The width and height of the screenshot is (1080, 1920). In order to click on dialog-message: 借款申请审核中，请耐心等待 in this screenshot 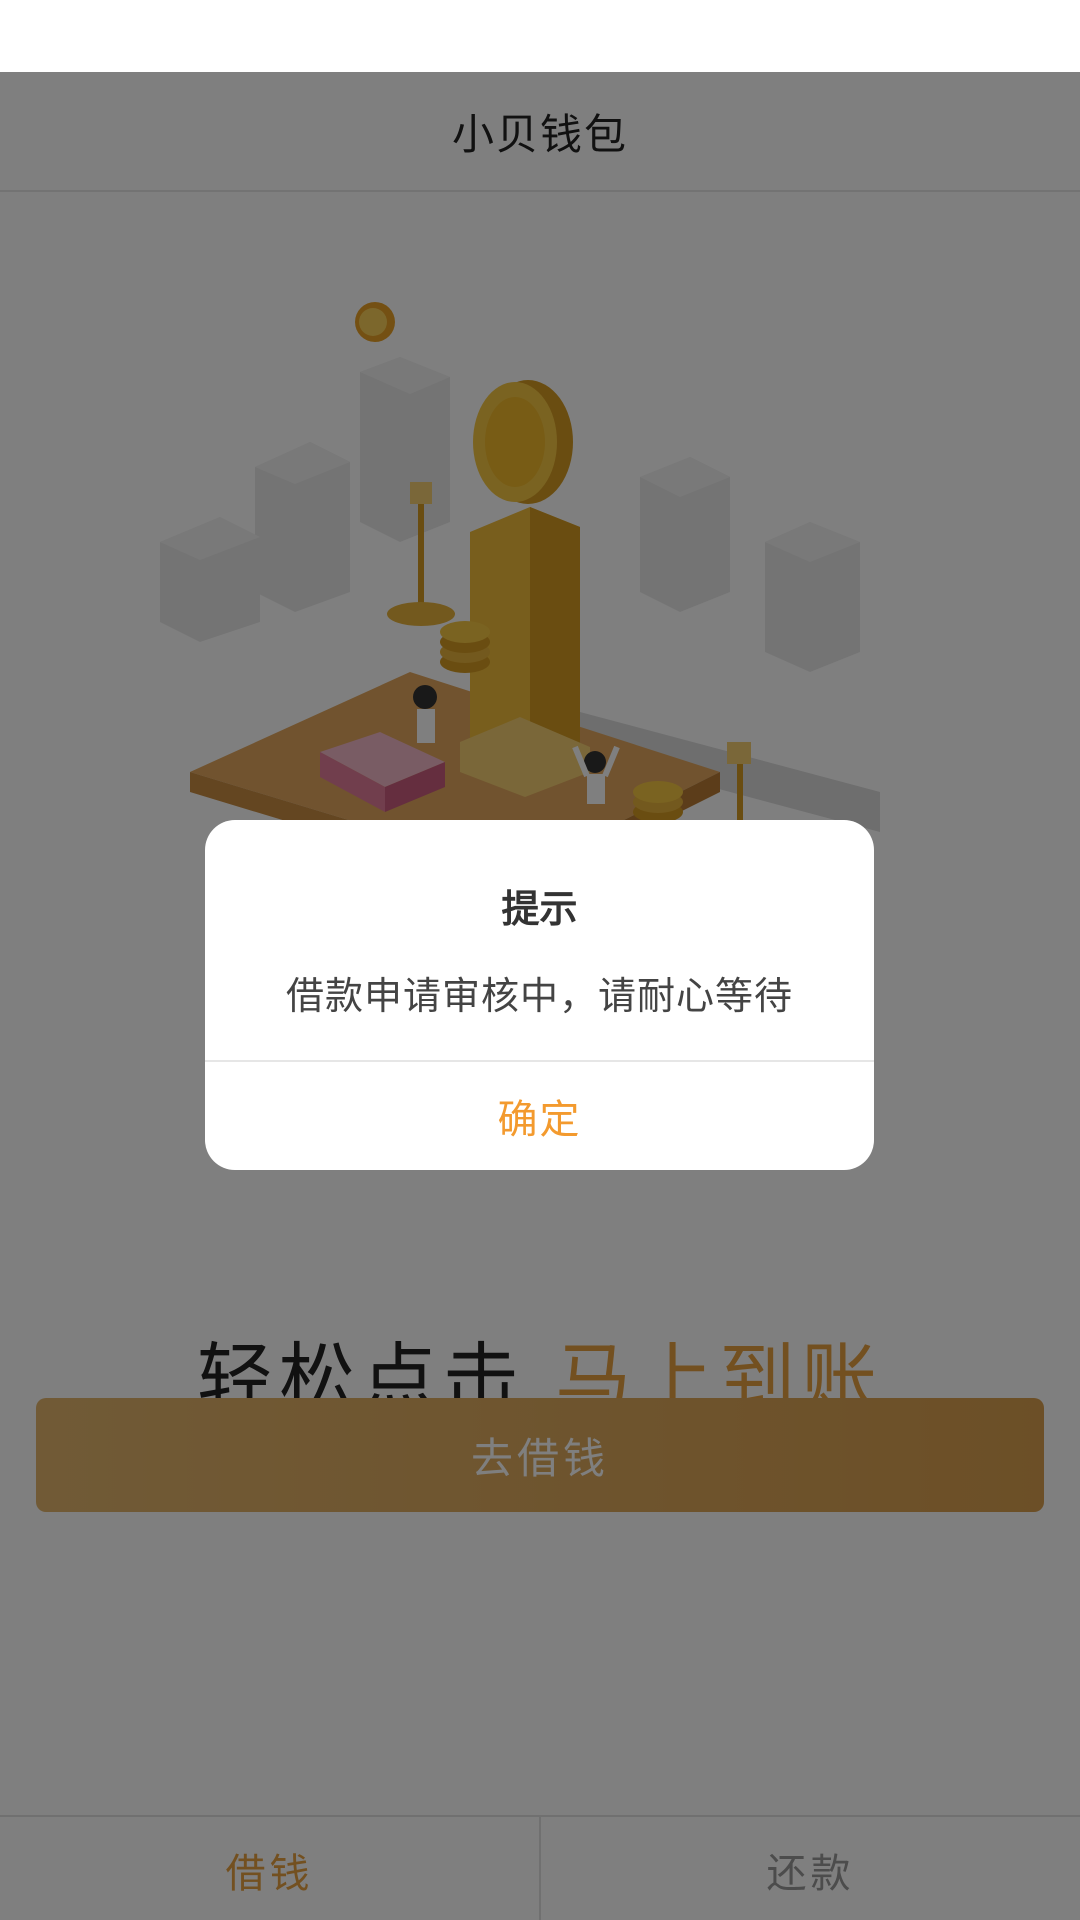, I will do `click(539, 996)`.